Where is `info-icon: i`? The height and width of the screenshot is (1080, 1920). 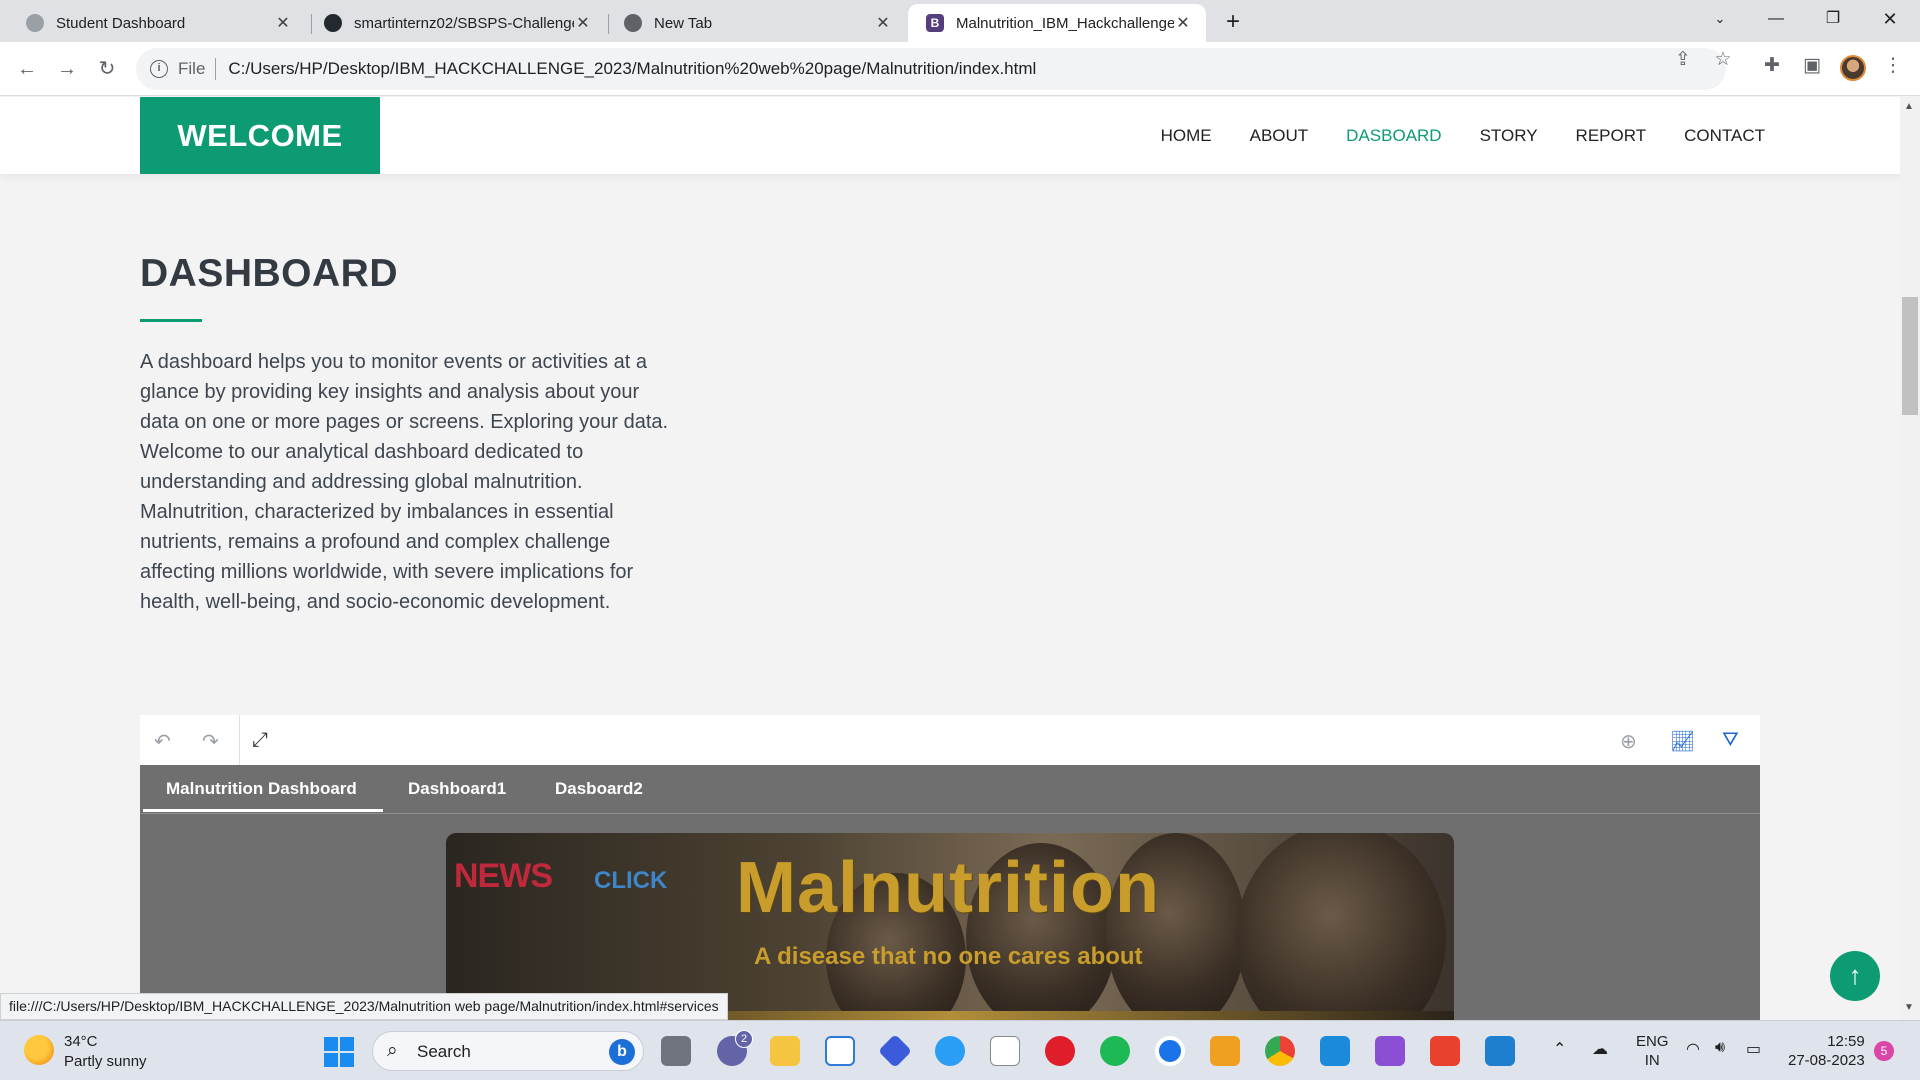
info-icon: i is located at coordinates (159, 69).